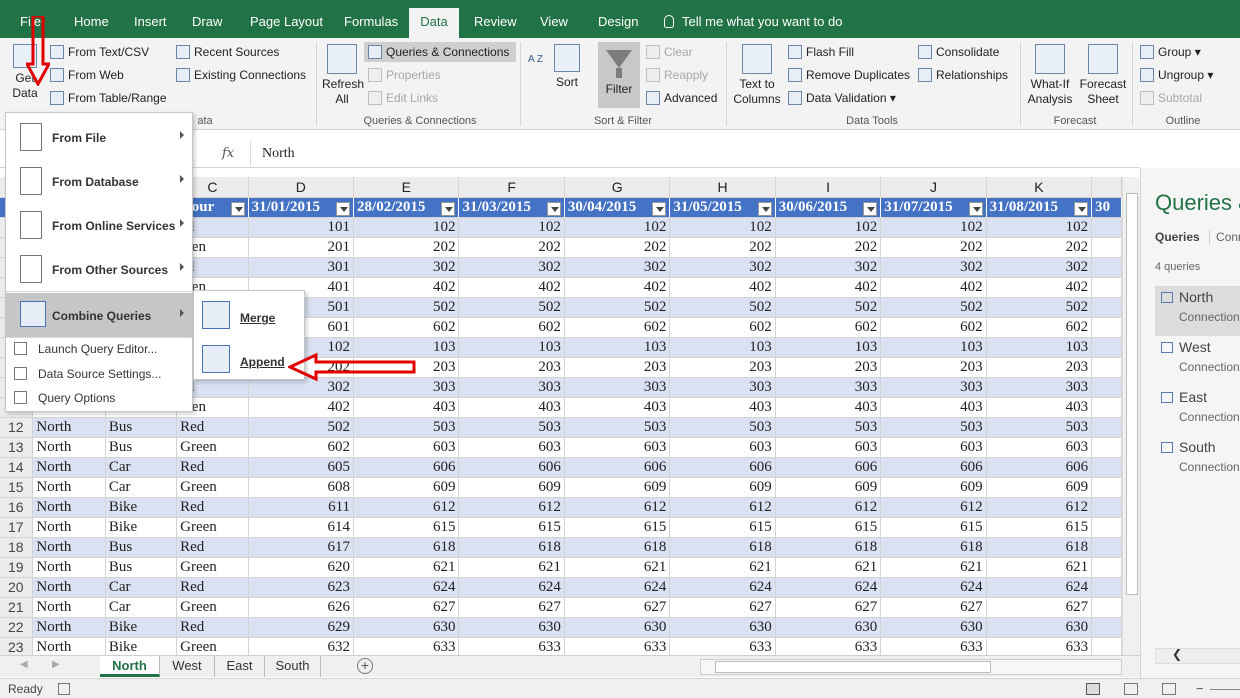  Describe the element at coordinates (1039, 407) in the screenshot. I see `cell-value: 403` at that location.